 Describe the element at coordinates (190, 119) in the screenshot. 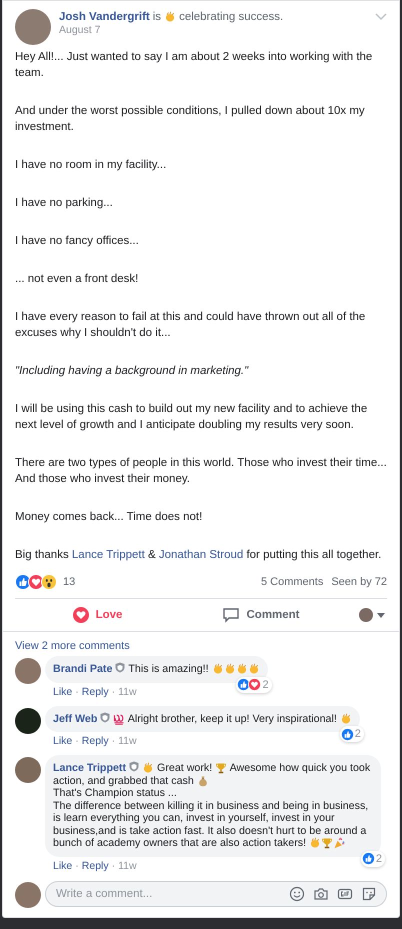

I see `post-paragraph: And under the worst possible conditions, I pulled down about 10x my investment.` at that location.